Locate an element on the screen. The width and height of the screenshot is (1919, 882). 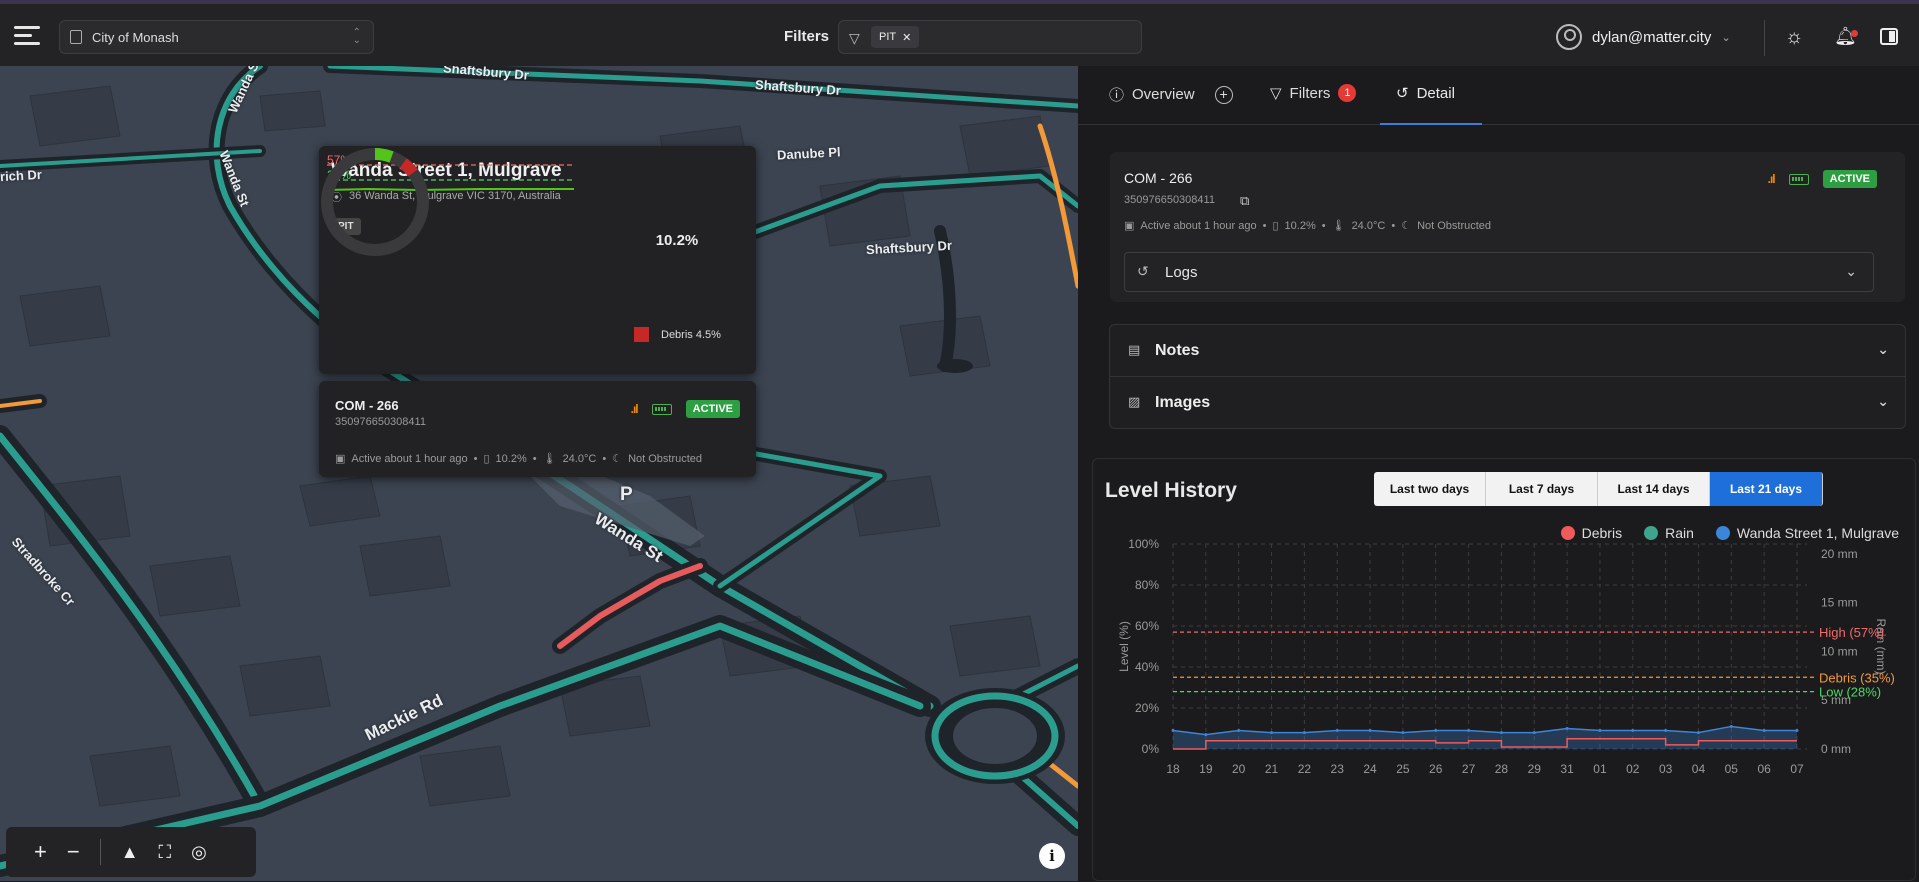
notes-icon: ▤ is located at coordinates (1134, 349).